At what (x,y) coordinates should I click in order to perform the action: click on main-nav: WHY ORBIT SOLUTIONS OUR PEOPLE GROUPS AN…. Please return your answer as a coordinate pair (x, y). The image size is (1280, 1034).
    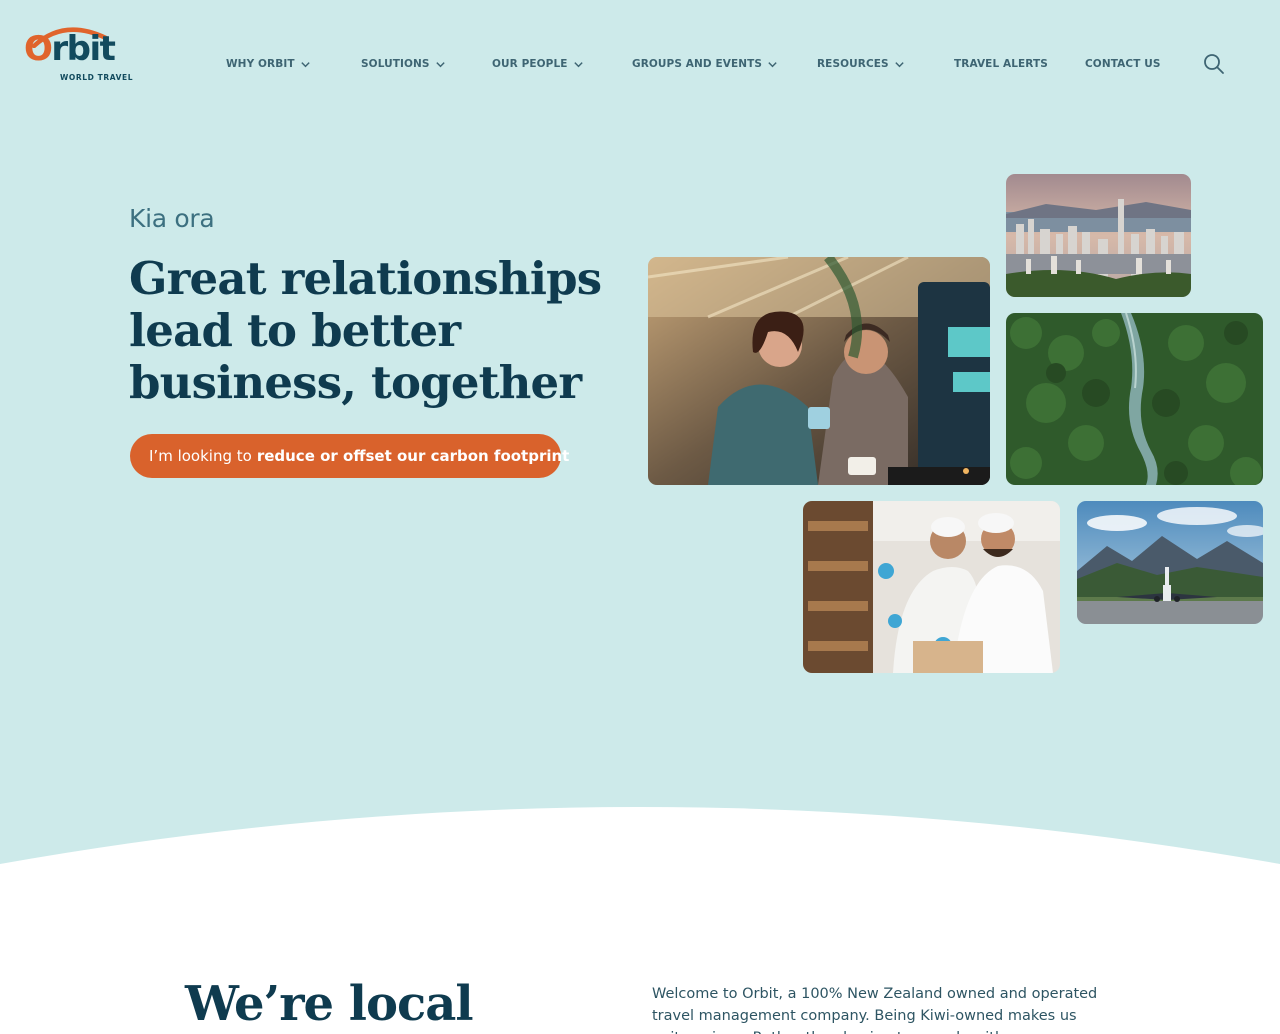
    Looking at the image, I should click on (640, 65).